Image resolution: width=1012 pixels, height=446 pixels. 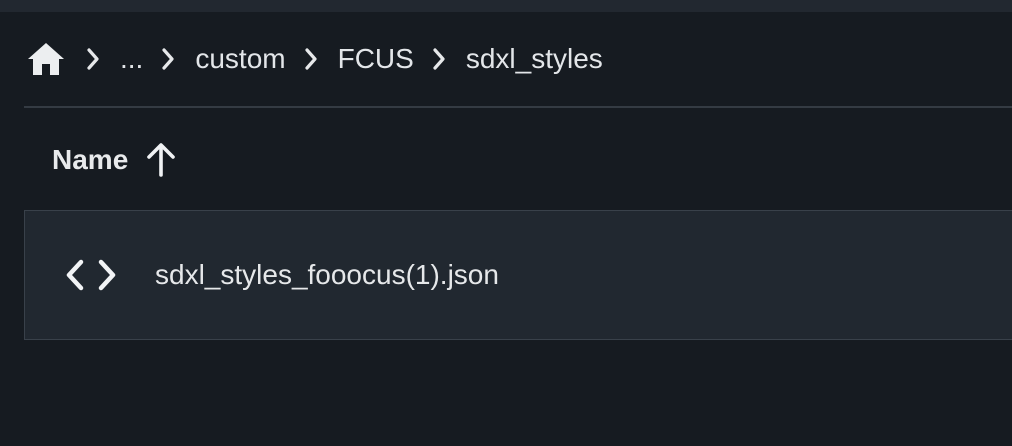 What do you see at coordinates (47, 59) in the screenshot?
I see `home-icon` at bounding box center [47, 59].